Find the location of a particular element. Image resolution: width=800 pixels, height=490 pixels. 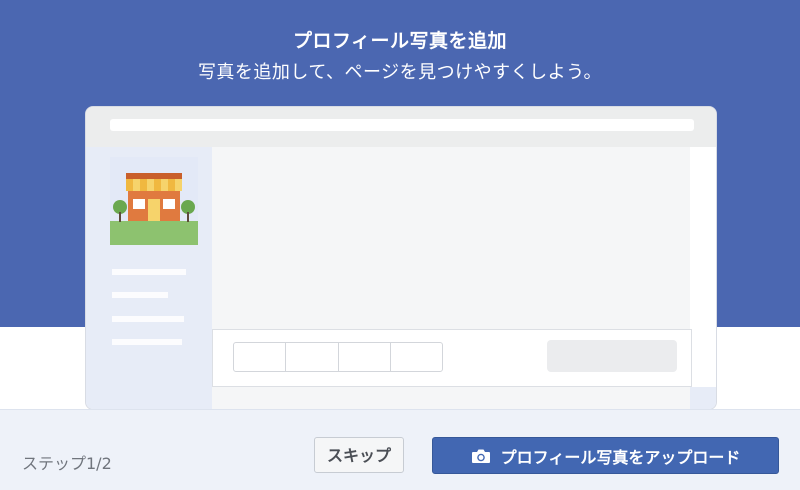

upload-button-label: プロフィール写真をアップロード is located at coordinates (620, 457).